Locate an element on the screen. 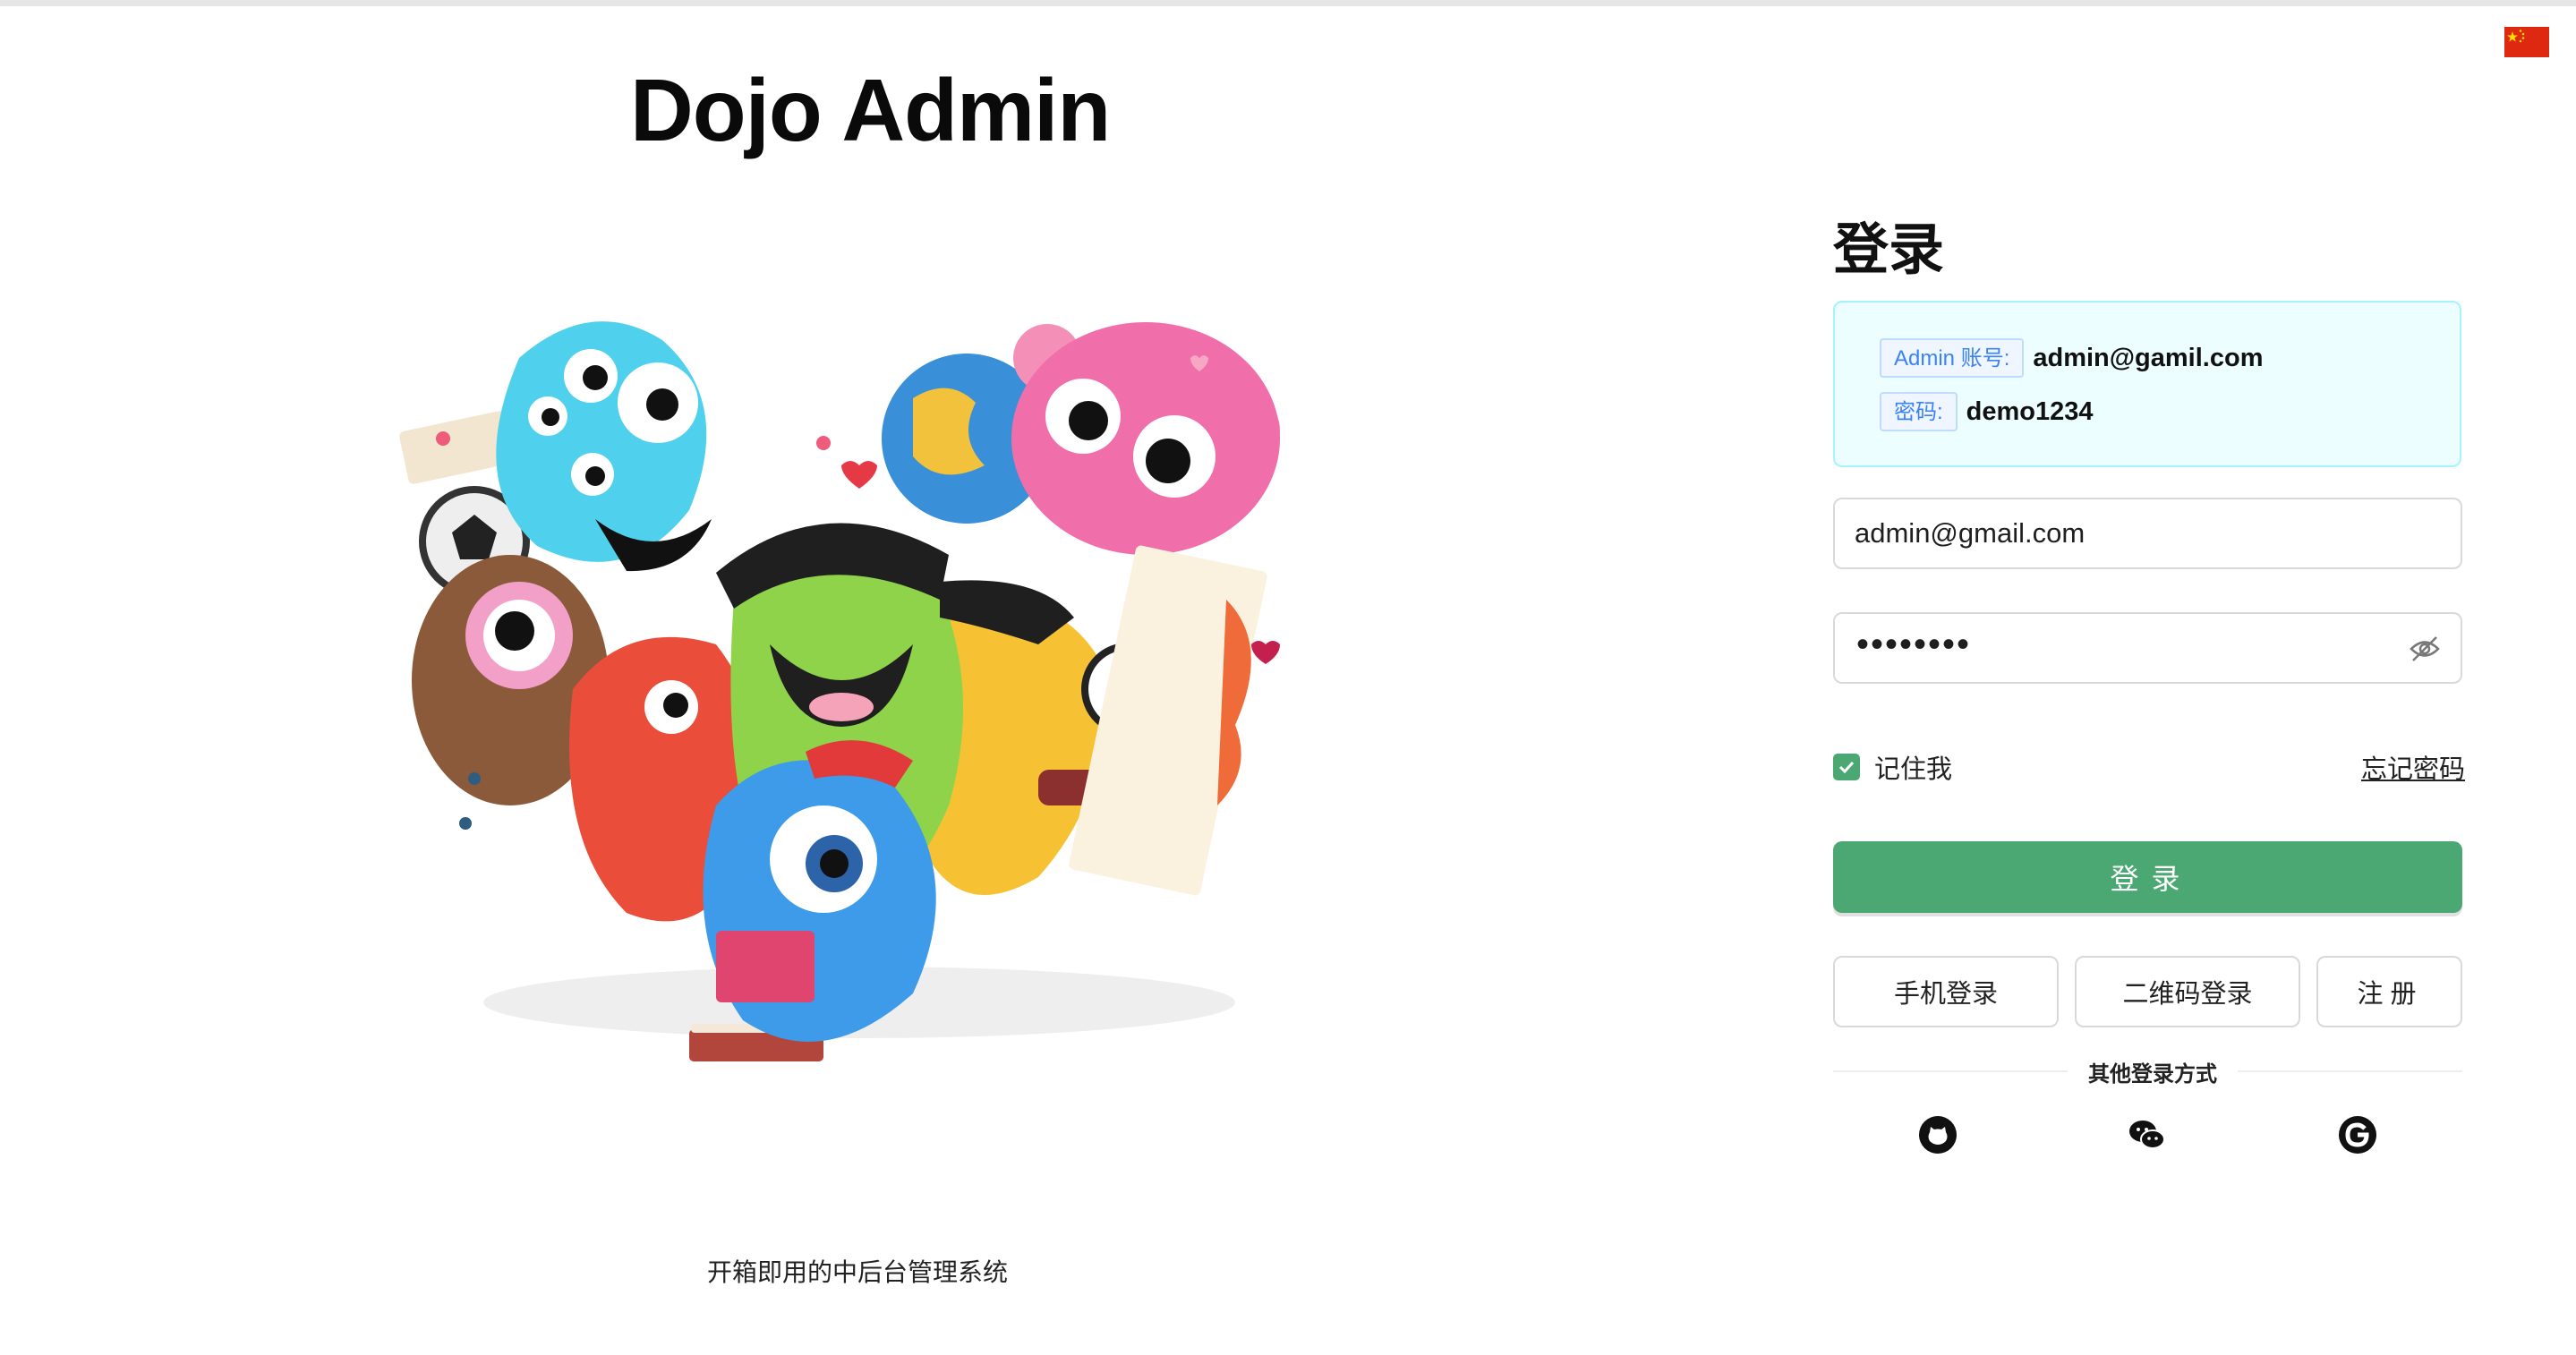 The width and height of the screenshot is (2576, 1355). password-tag: 密码: is located at coordinates (1919, 411).